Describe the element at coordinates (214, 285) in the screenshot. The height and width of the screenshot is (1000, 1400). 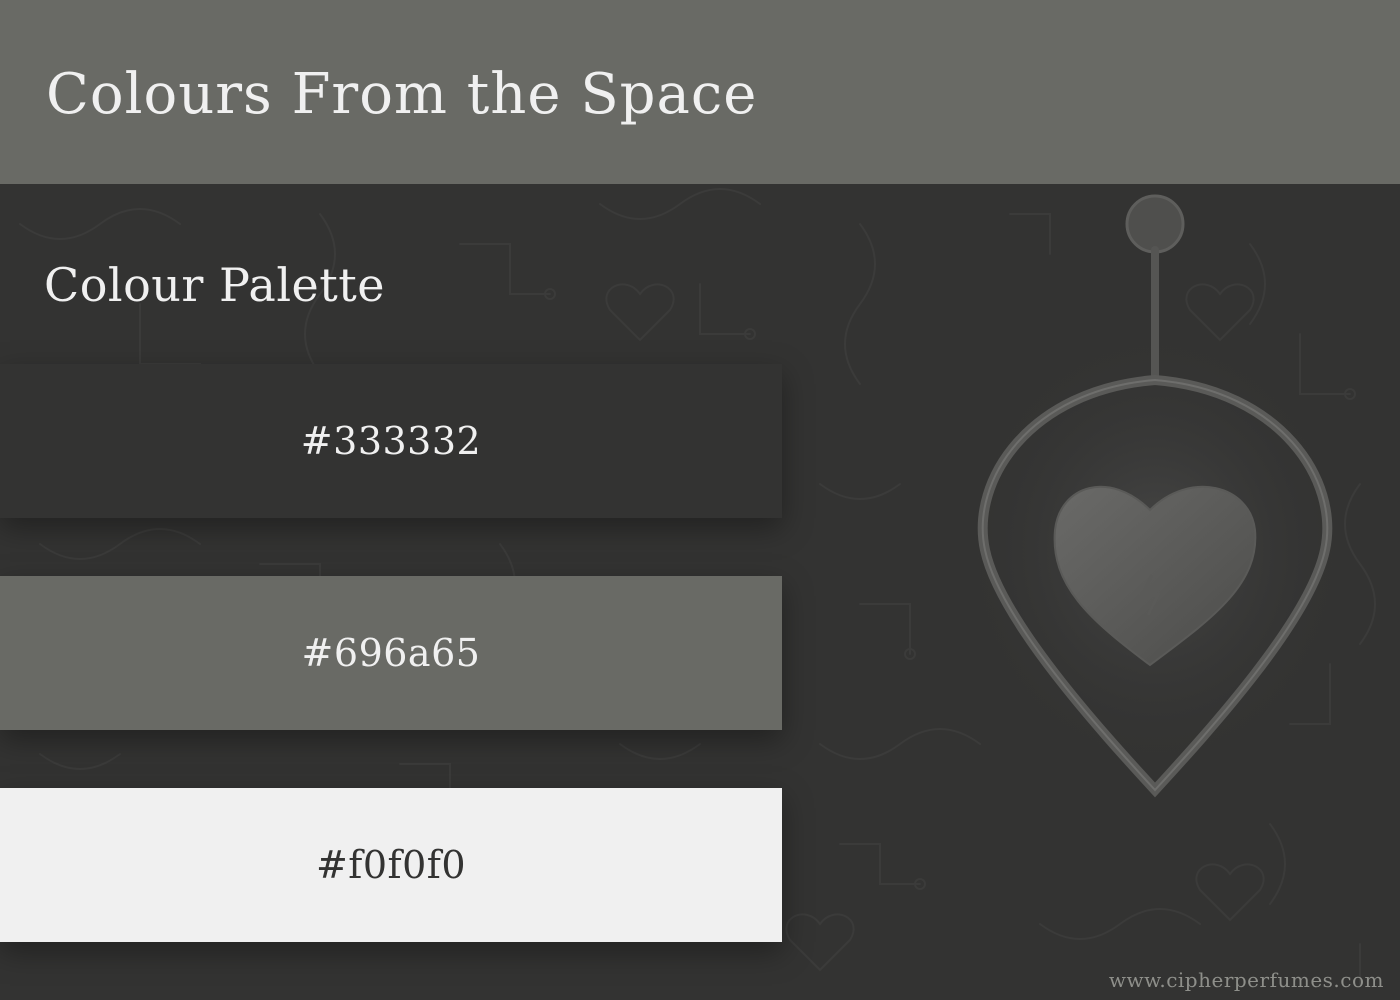
I see `palette-title: Colour Palette` at that location.